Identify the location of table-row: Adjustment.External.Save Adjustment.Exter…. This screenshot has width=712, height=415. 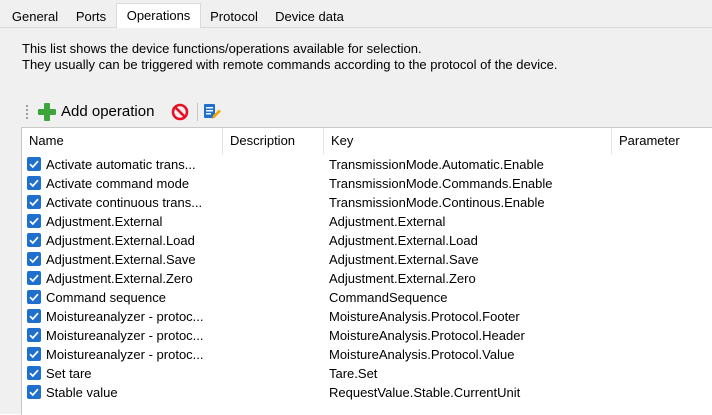
(367, 259).